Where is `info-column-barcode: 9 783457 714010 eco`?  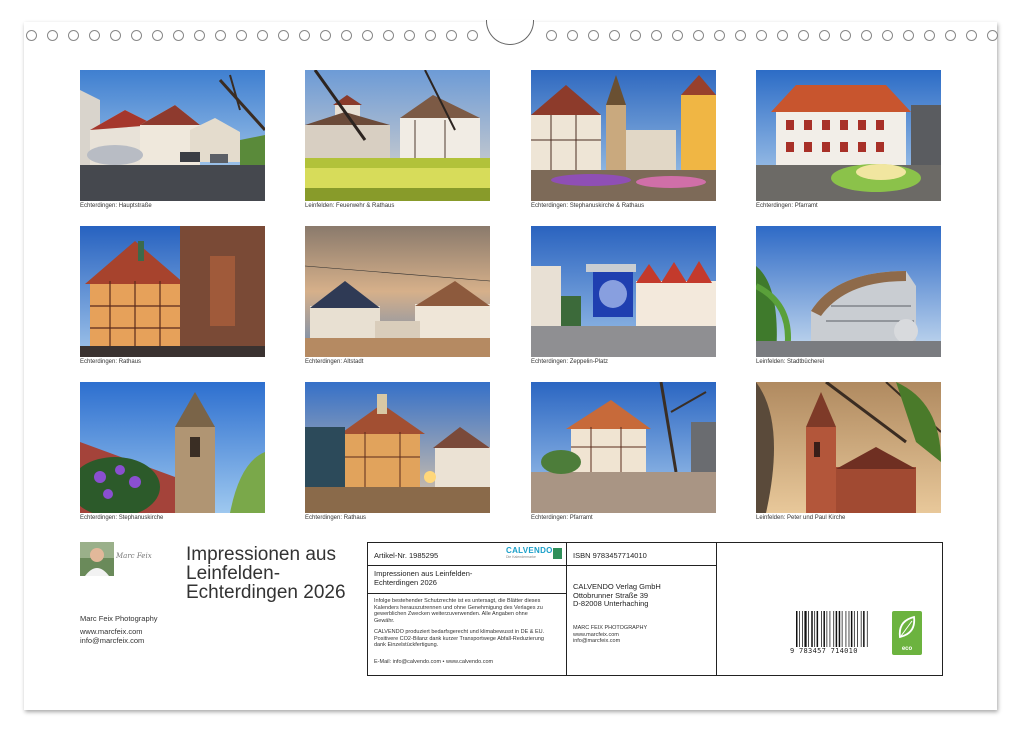
info-column-barcode: 9 783457 714010 eco is located at coordinates (829, 609).